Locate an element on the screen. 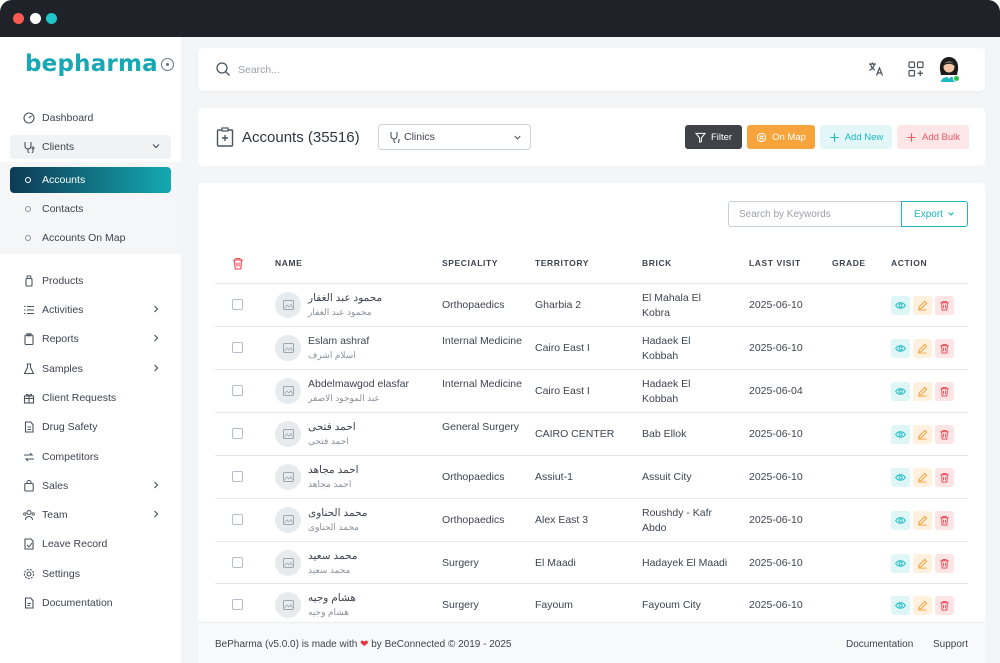 Image resolution: width=1000 pixels, height=663 pixels. sidebar-item-reports: Reports is located at coordinates (90, 339).